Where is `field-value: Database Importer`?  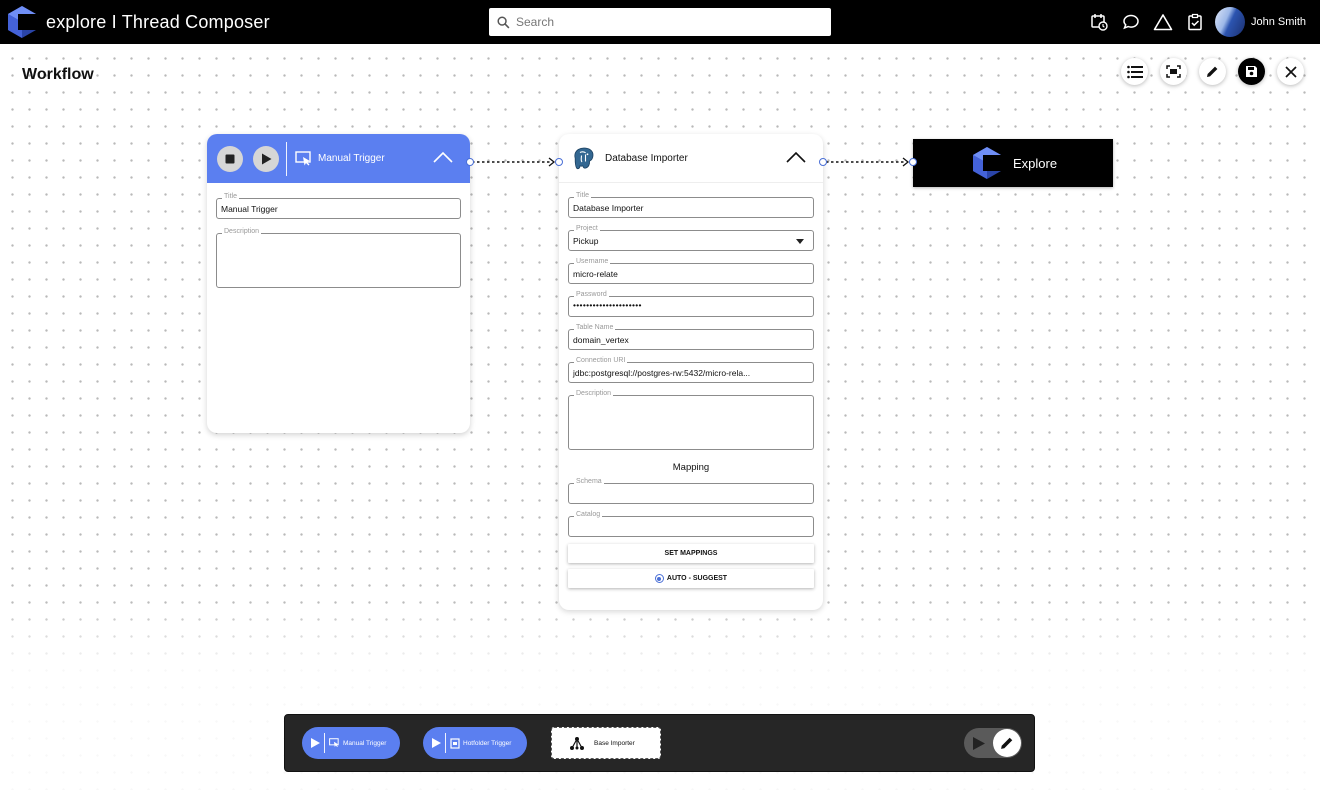 field-value: Database Importer is located at coordinates (608, 208).